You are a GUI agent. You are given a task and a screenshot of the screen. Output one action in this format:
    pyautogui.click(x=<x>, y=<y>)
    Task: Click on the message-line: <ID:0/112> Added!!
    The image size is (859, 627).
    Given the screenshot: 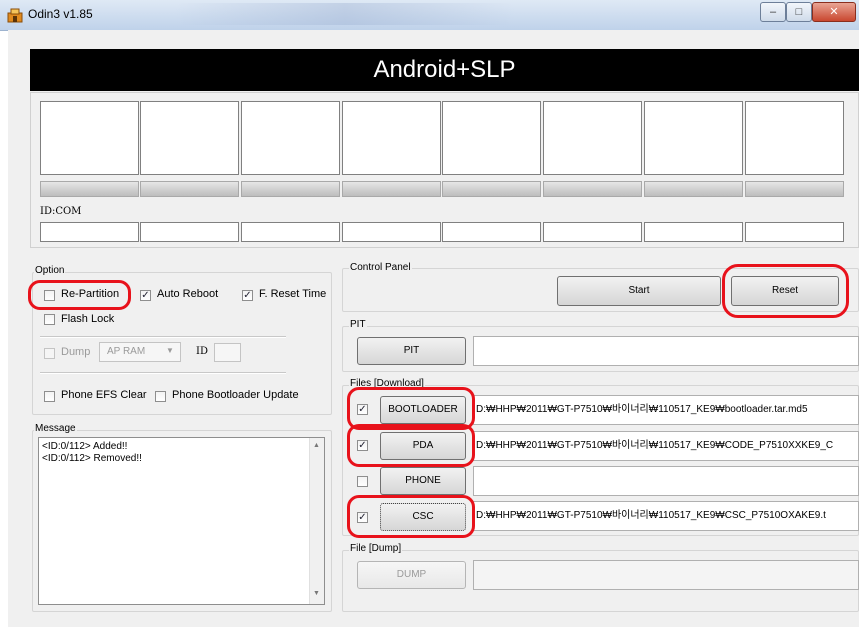 What is the action you would take?
    pyautogui.click(x=85, y=446)
    